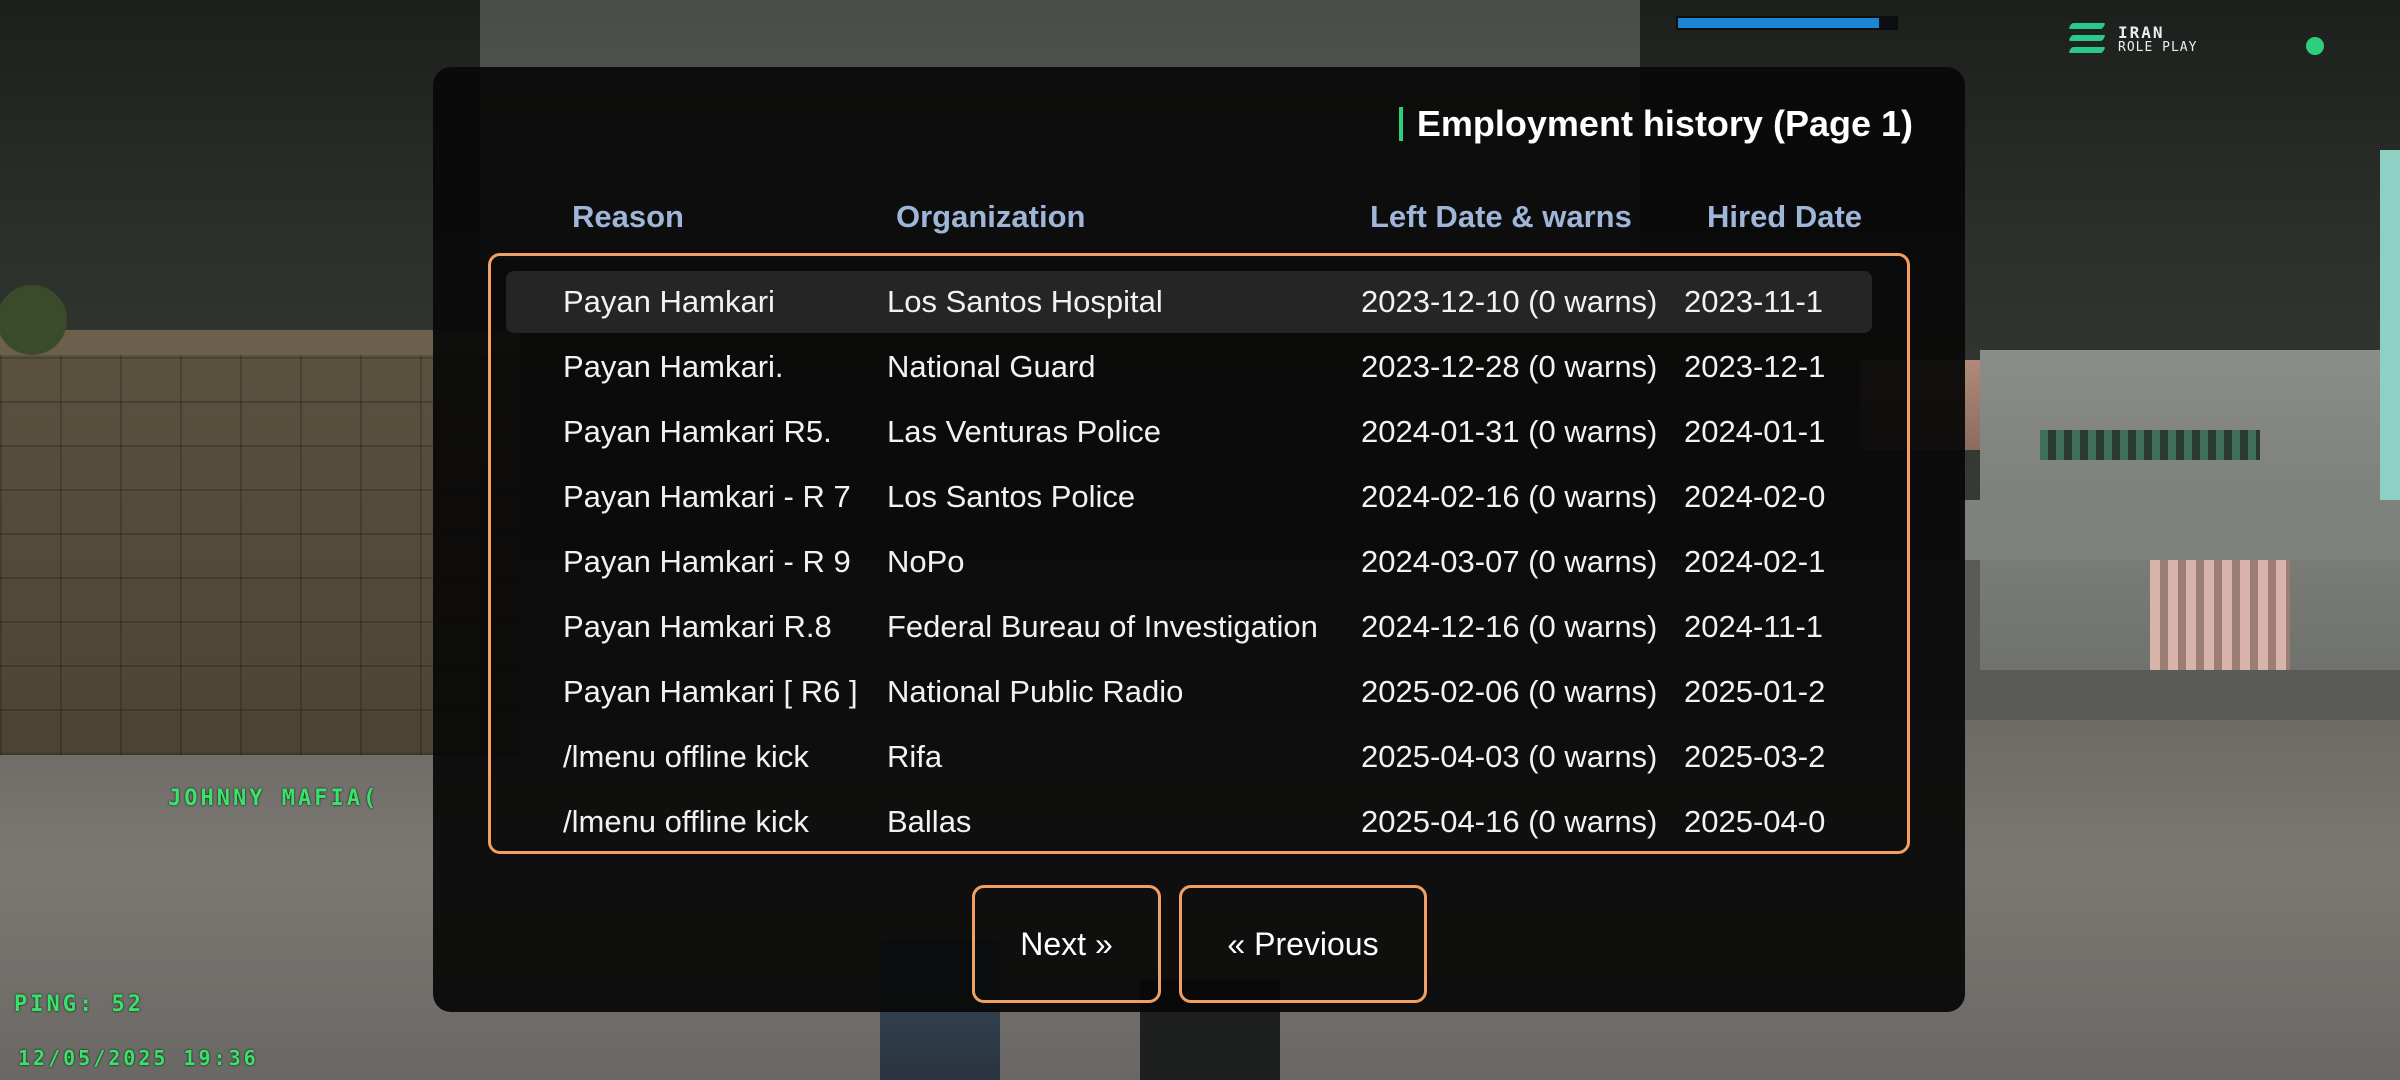 This screenshot has width=2400, height=1080. Describe the element at coordinates (1509, 431) in the screenshot. I see `cell-left-date: 2024-01-31 (0 warns)` at that location.